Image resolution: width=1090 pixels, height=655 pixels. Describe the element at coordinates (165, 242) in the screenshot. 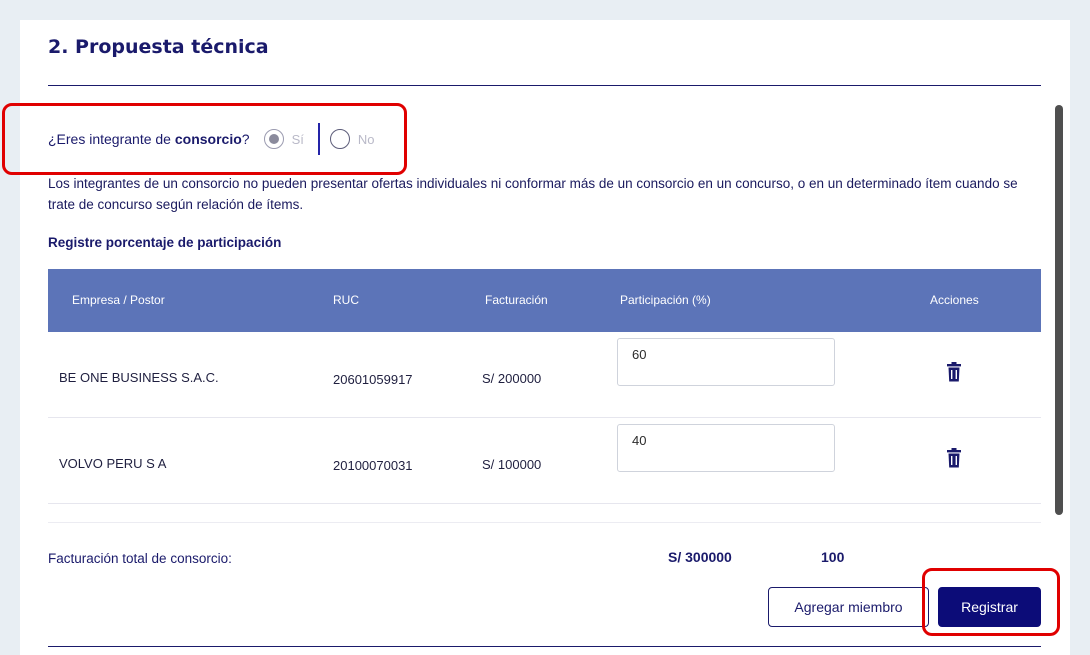

I see `participation-title: Registre porcentaje de participación` at that location.